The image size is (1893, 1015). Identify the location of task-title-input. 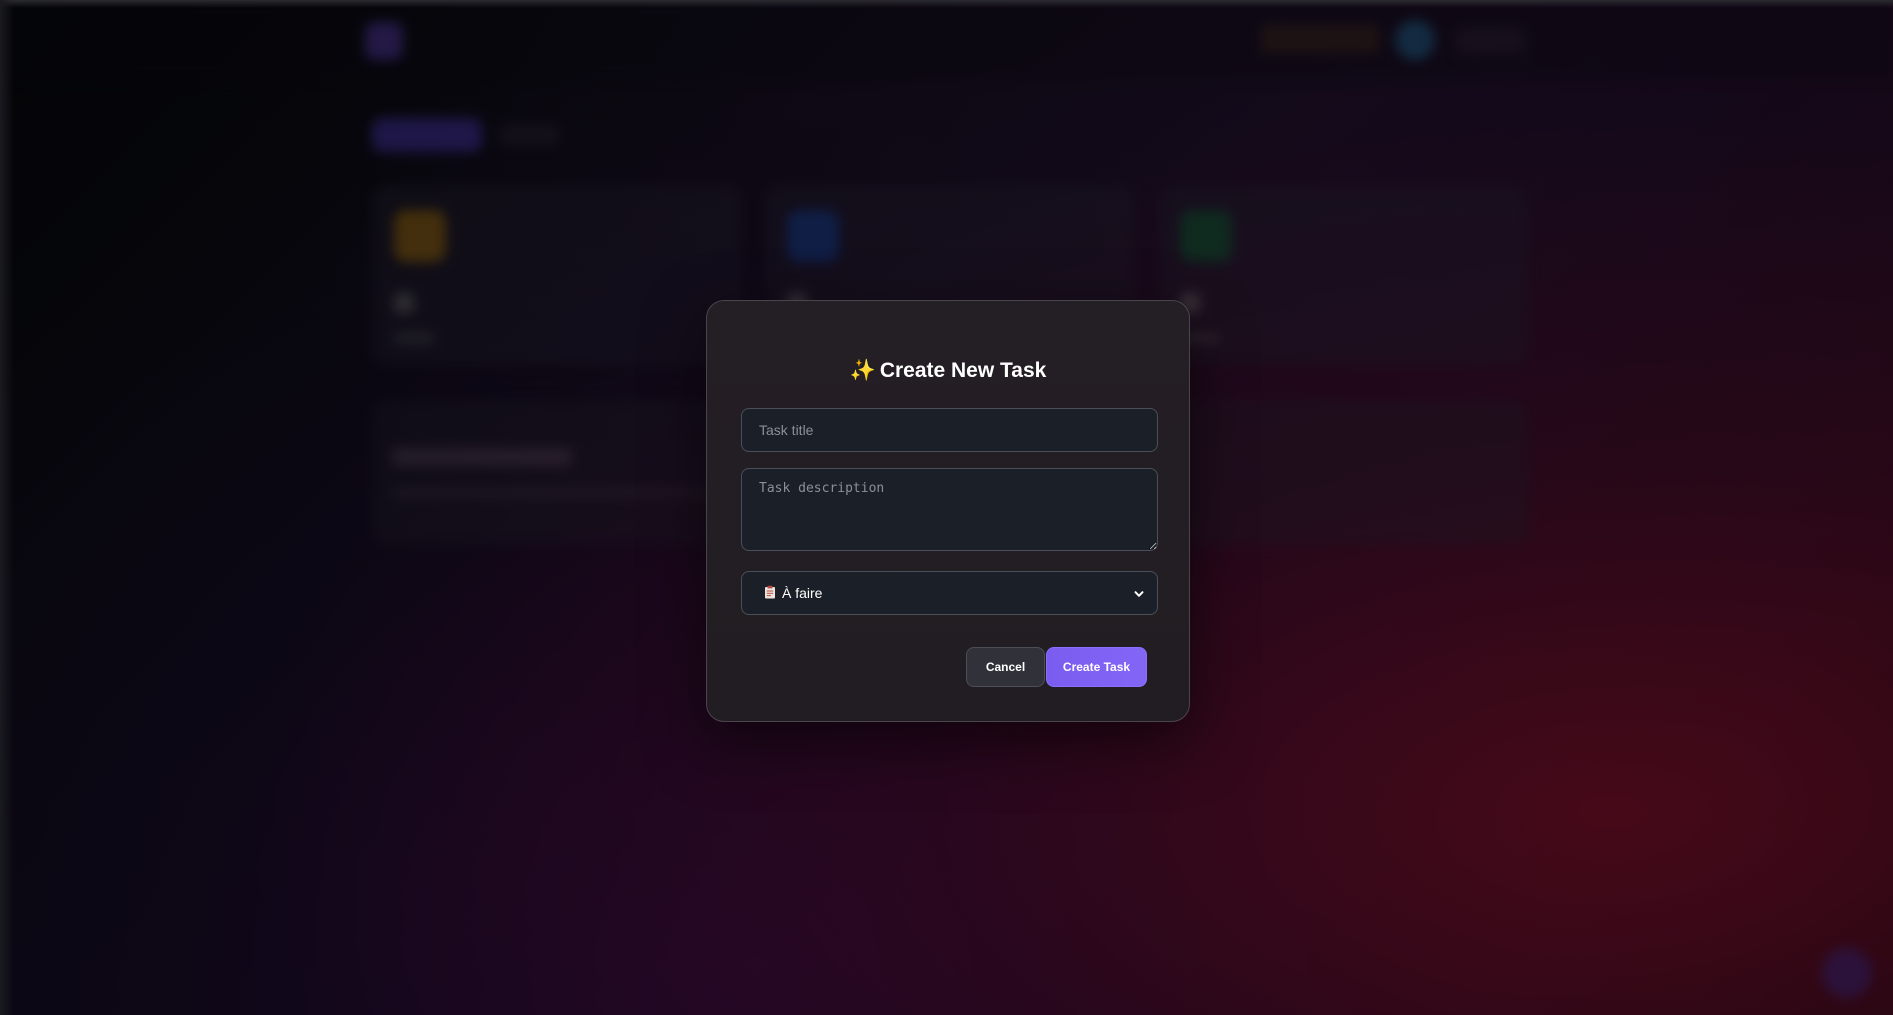
(949, 430).